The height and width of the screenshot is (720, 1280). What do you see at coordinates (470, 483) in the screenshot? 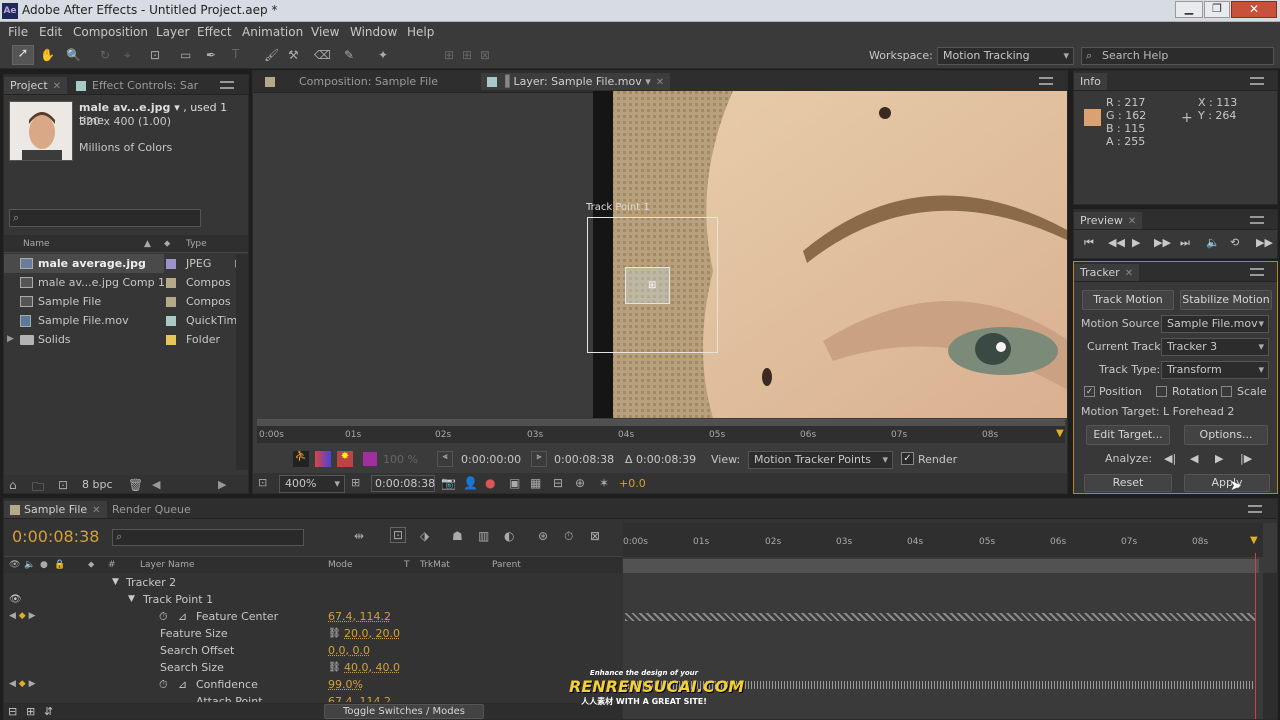
I see `show-snapshot-icon: 👤` at bounding box center [470, 483].